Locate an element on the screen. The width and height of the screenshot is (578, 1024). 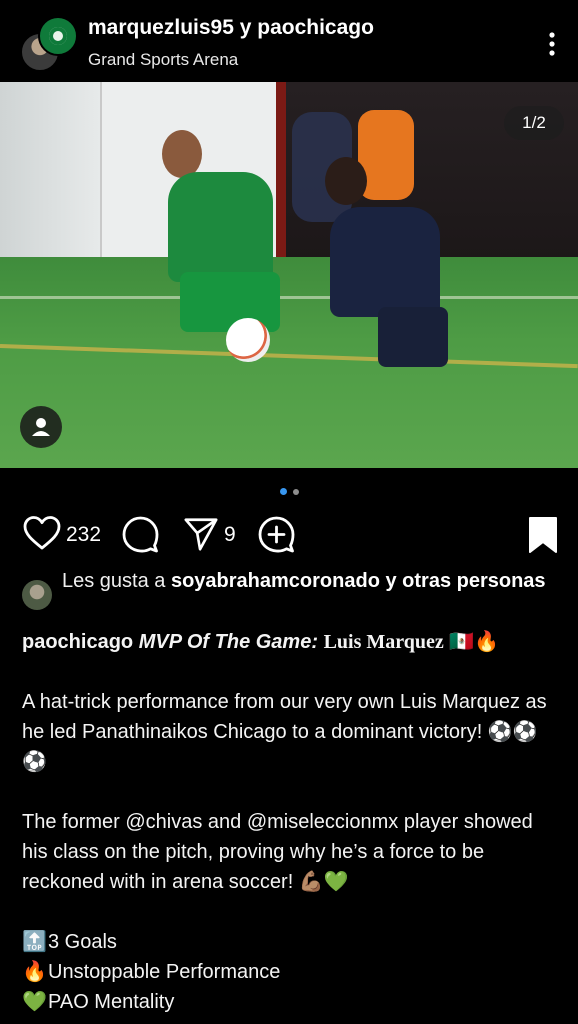
likes-others: y otras personas is located at coordinates (462, 581).